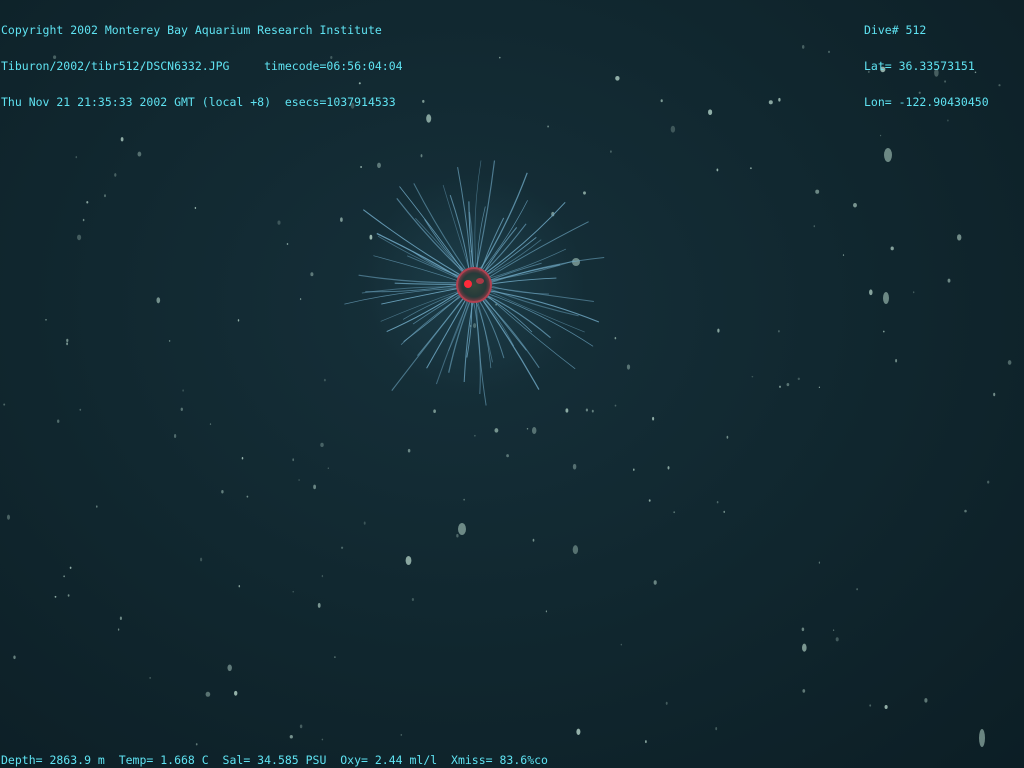  Describe the element at coordinates (480, 281) in the screenshot. I see `jellyfish-gonad` at that location.